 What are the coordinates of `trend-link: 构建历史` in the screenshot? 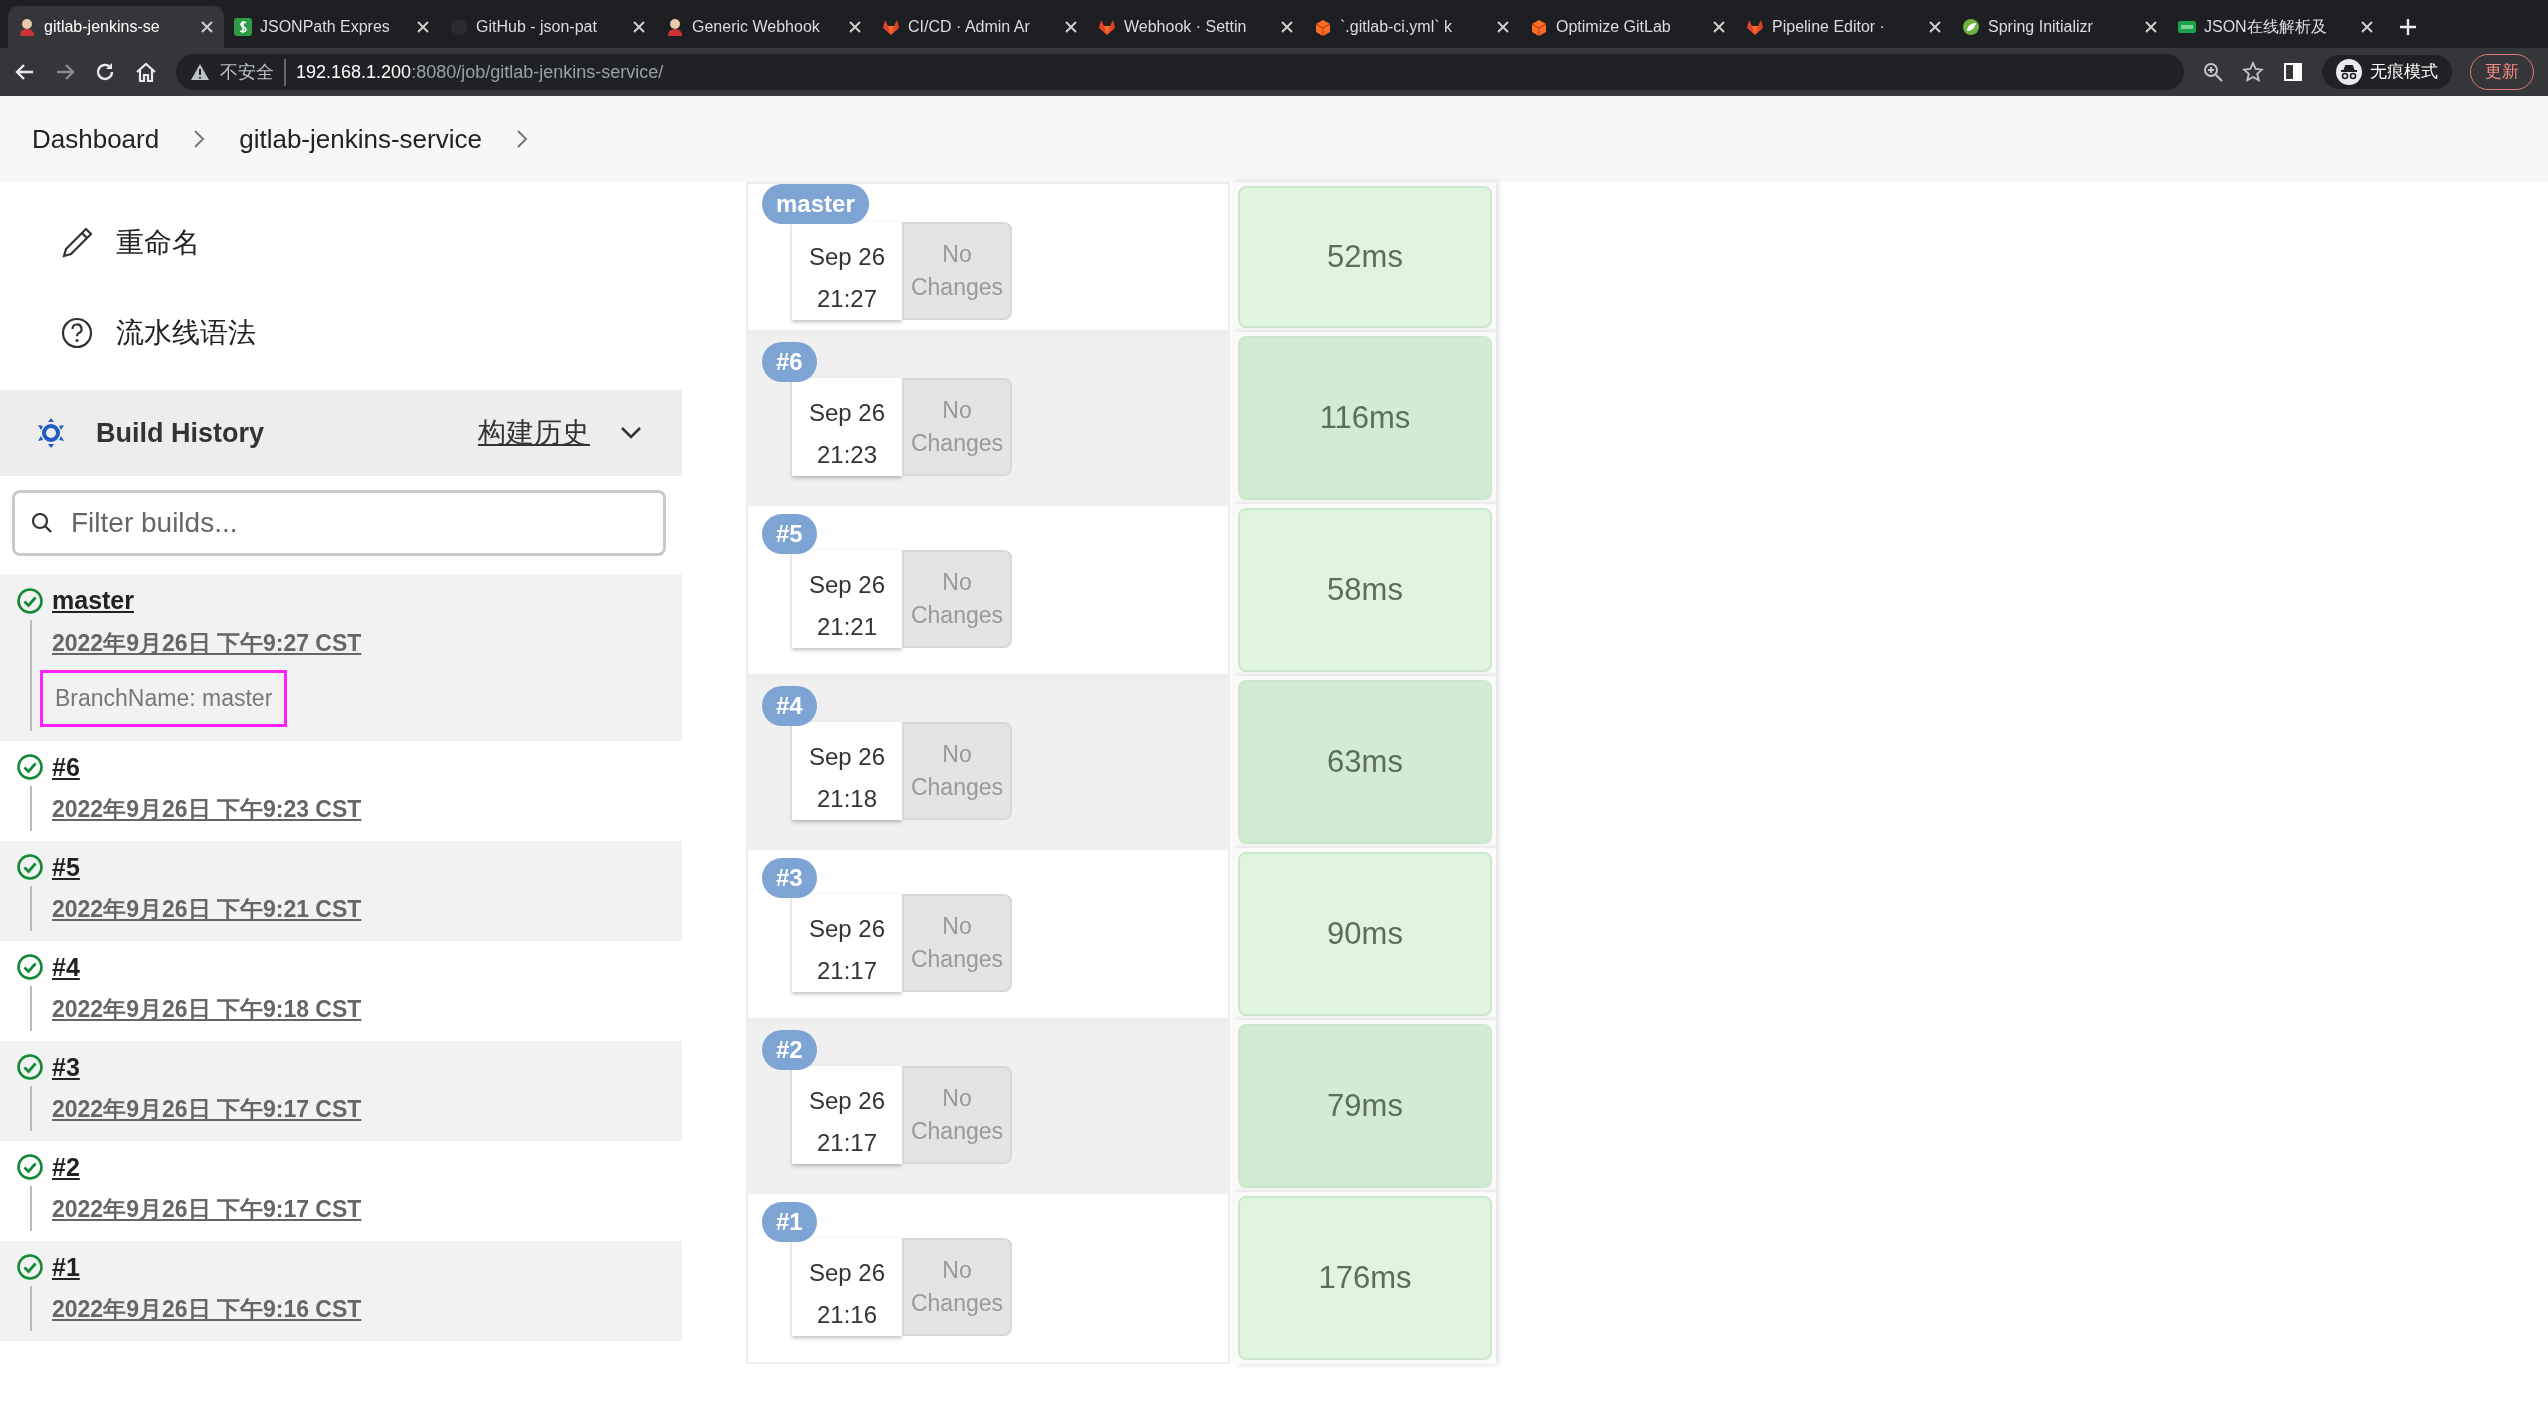 It's located at (534, 433).